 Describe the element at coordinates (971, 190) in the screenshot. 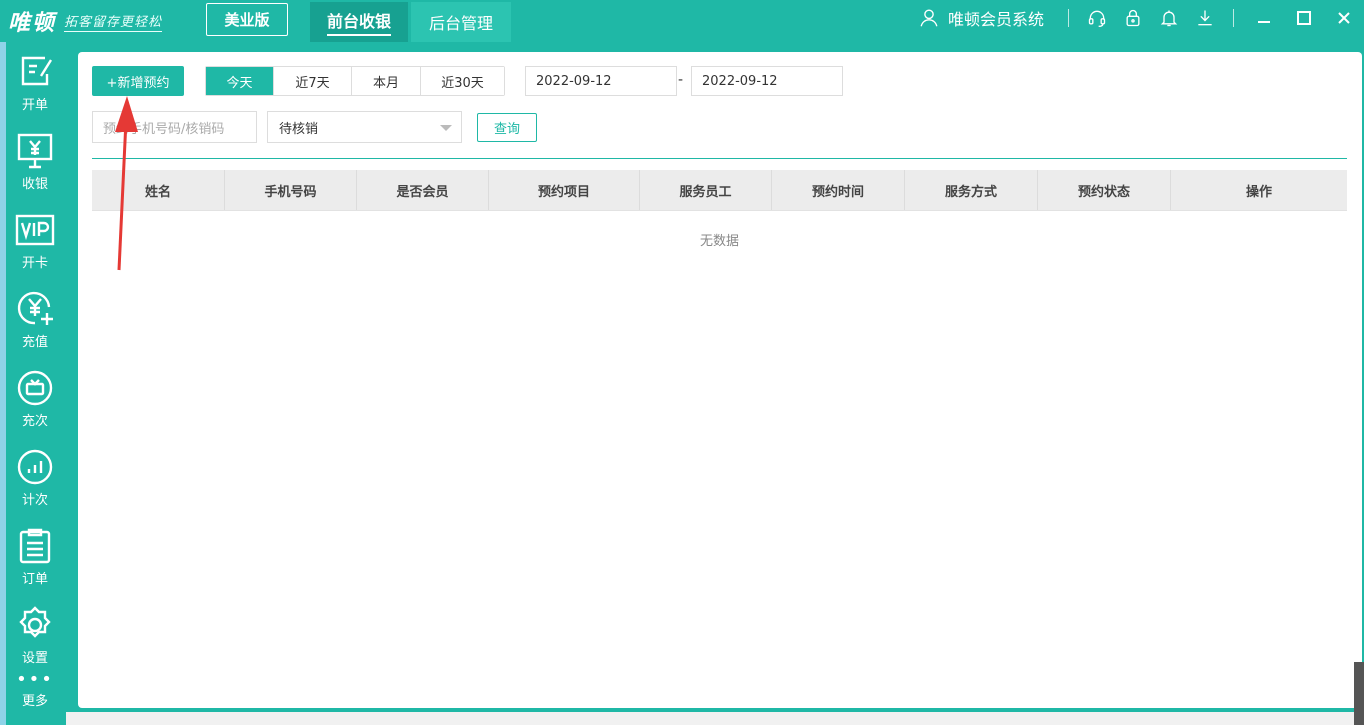

I see `column-header: 服务方式` at that location.